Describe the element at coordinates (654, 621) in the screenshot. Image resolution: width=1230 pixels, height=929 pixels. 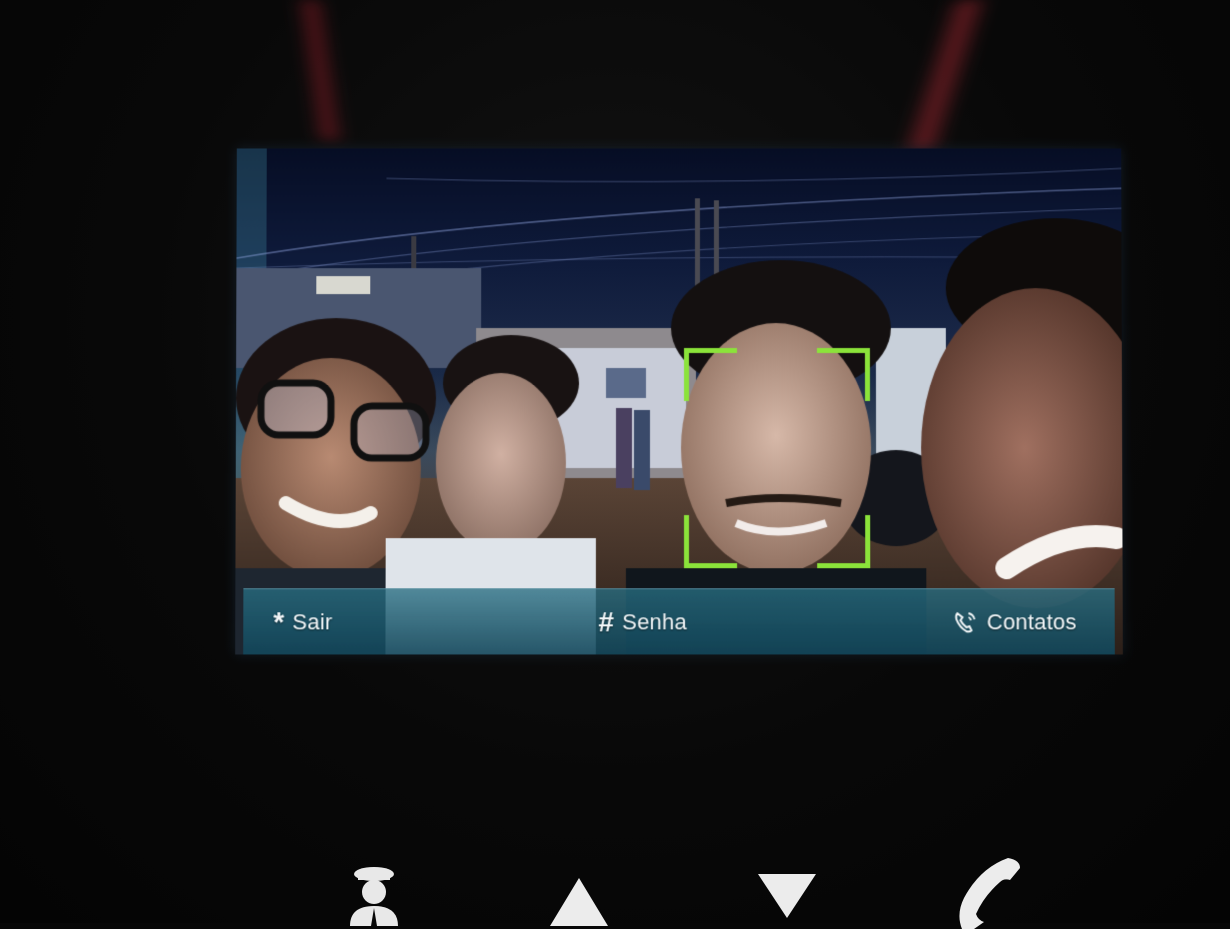
I see `password-label: Senha` at that location.